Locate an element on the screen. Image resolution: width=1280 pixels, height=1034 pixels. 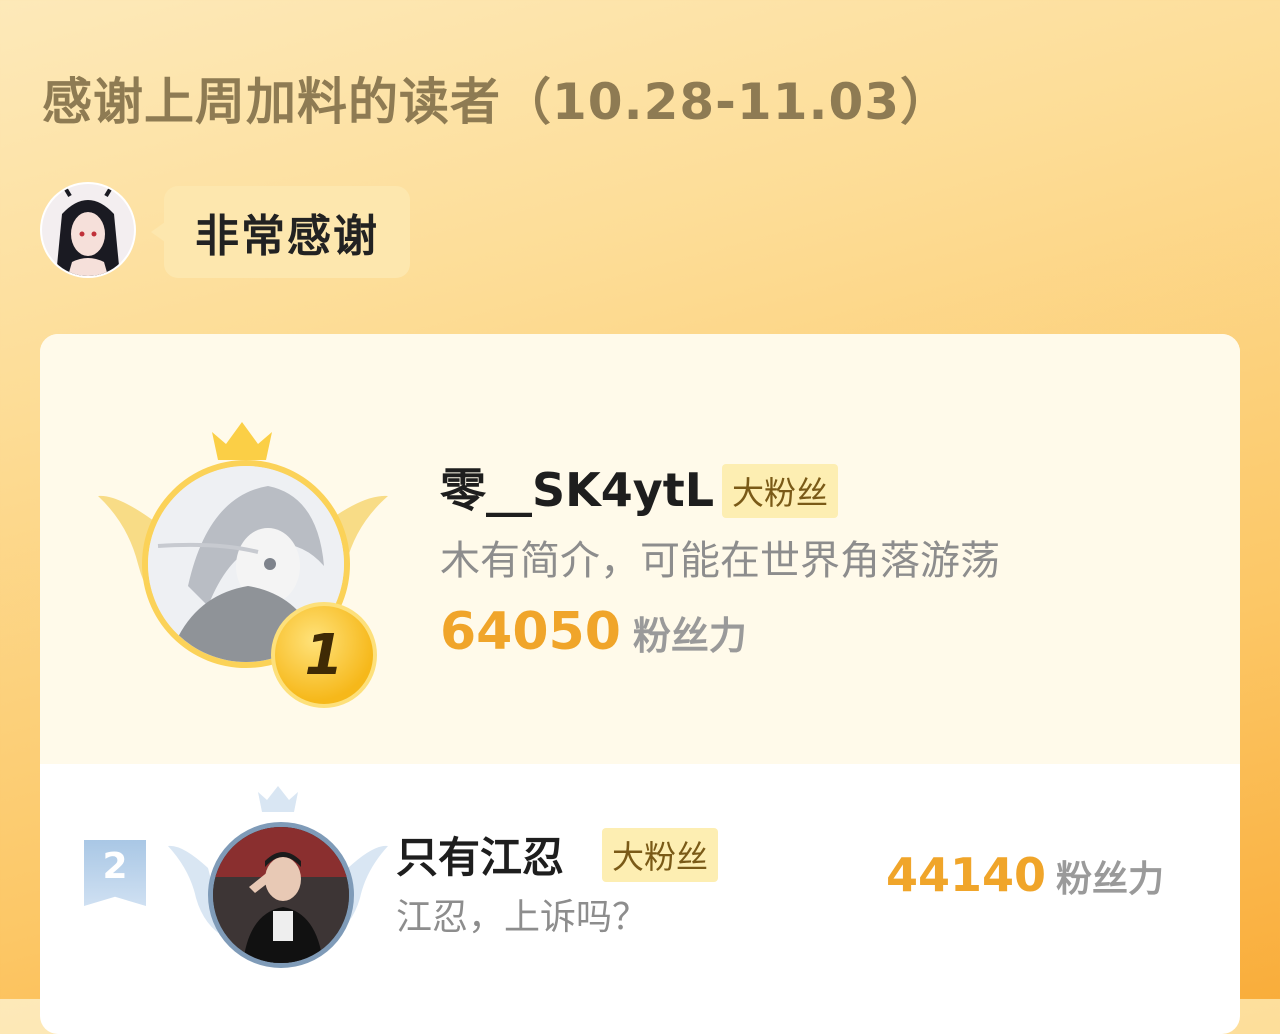
rank-number: 1 is located at coordinates (324, 655).